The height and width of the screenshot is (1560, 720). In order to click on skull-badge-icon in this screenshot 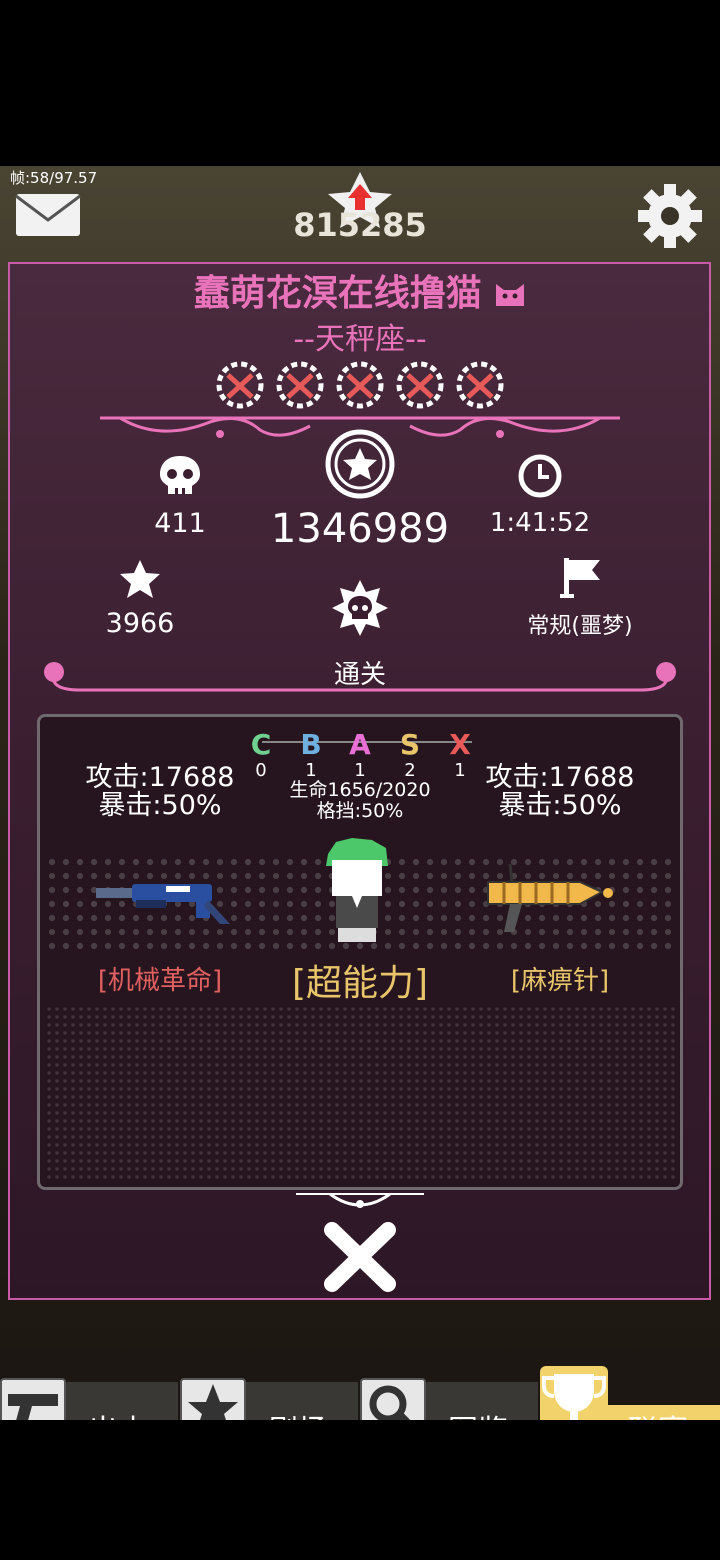, I will do `click(360, 608)`.